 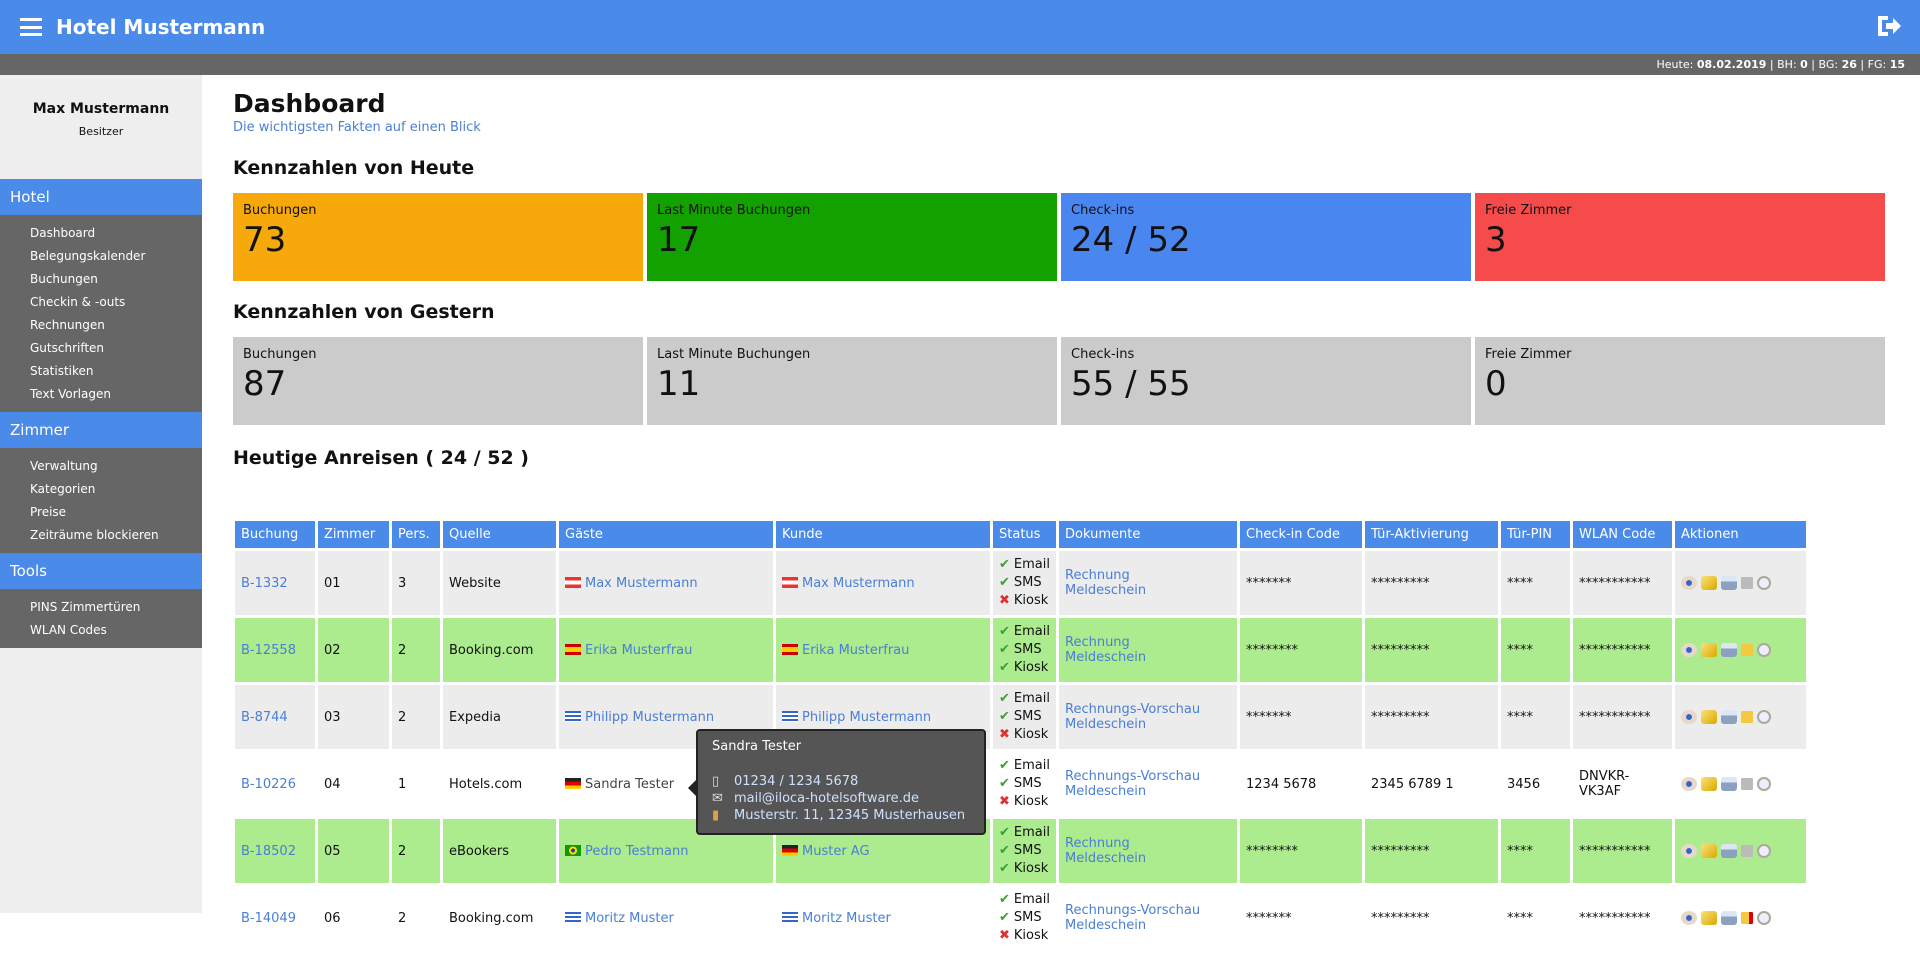 I want to click on check-icon: ✔, so click(x=1004, y=832).